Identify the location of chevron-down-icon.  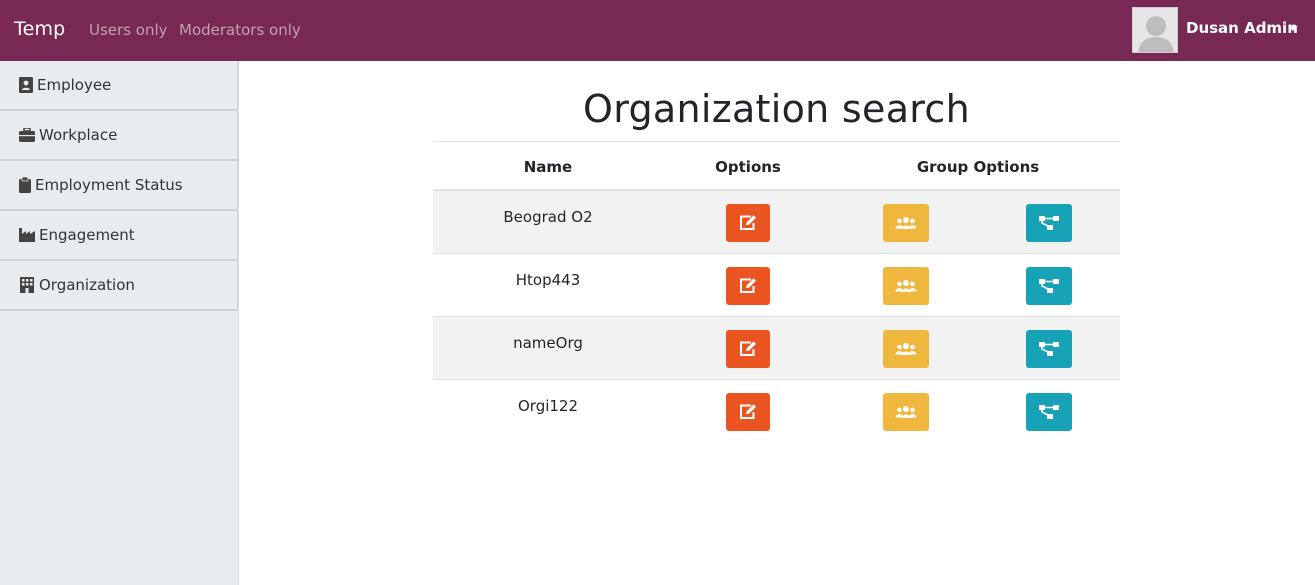
(1293, 28).